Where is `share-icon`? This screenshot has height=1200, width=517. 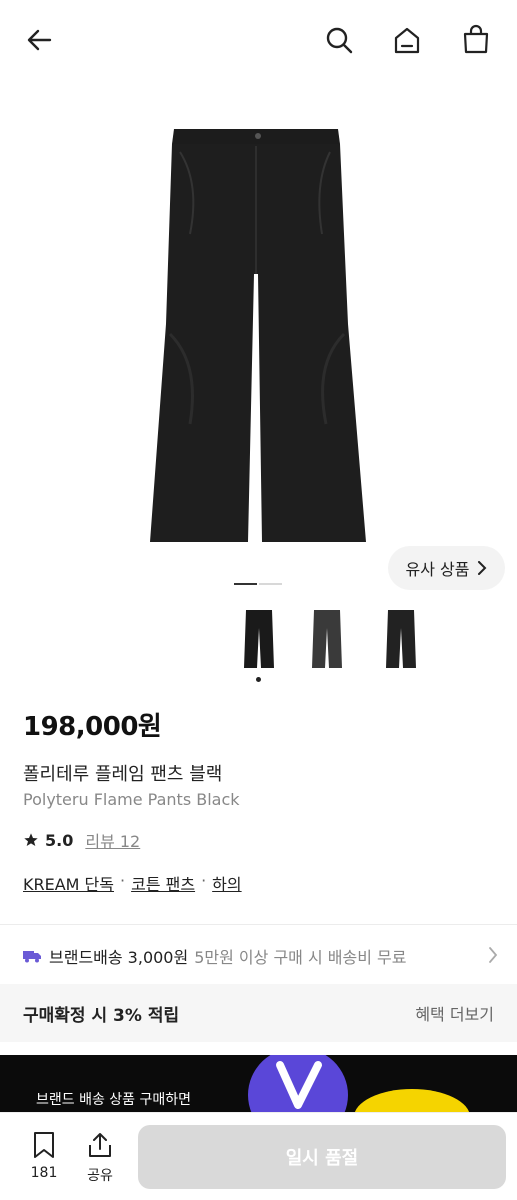
share-icon is located at coordinates (100, 1145).